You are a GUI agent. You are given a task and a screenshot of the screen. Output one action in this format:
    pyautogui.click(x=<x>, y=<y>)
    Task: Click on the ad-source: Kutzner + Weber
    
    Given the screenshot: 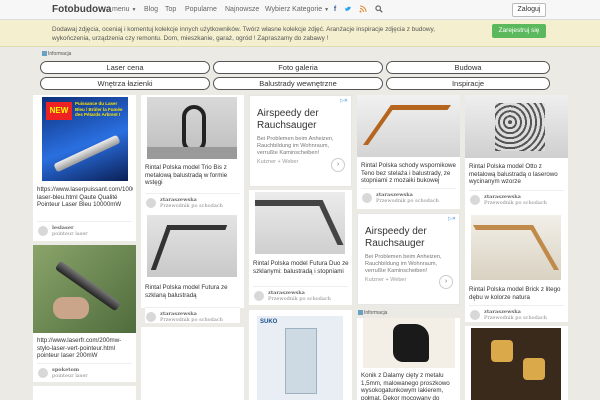 What is the action you would take?
    pyautogui.click(x=386, y=280)
    